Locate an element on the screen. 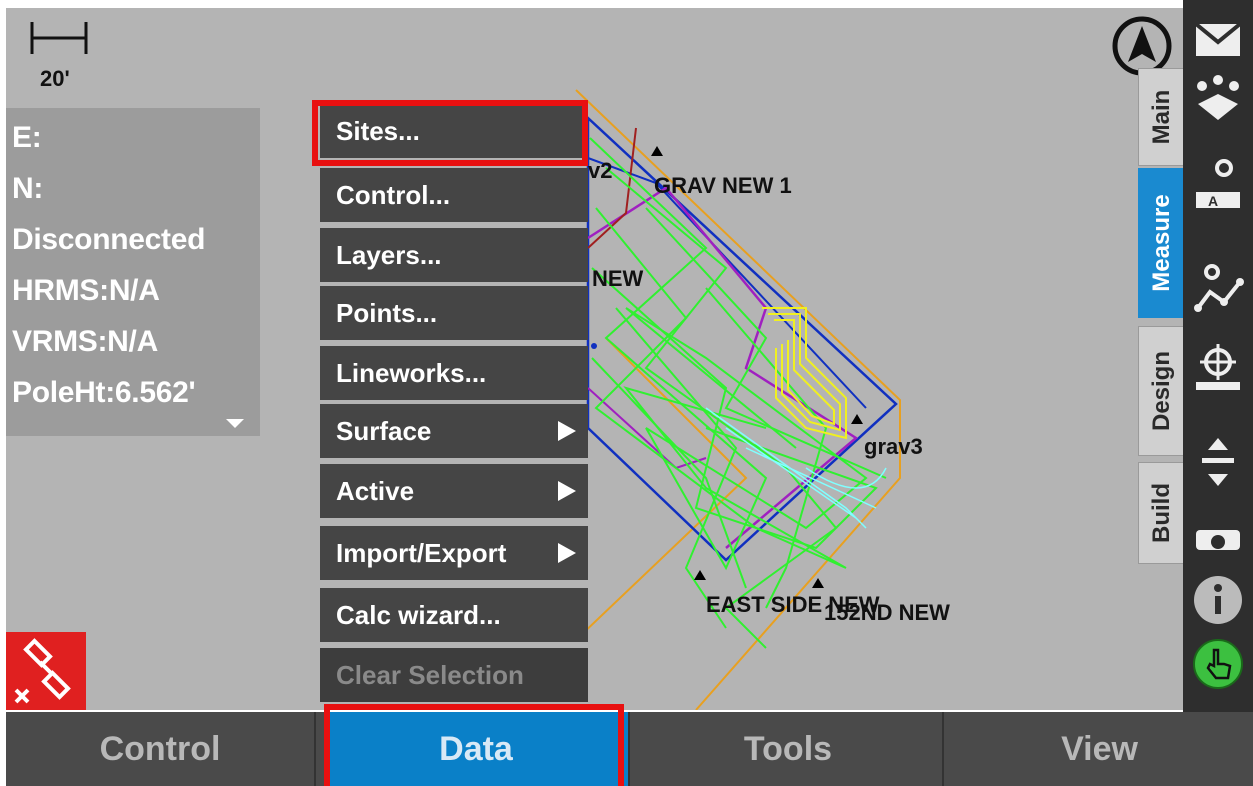 This screenshot has height=786, width=1253. sites-highlight-box is located at coordinates (450, 133).